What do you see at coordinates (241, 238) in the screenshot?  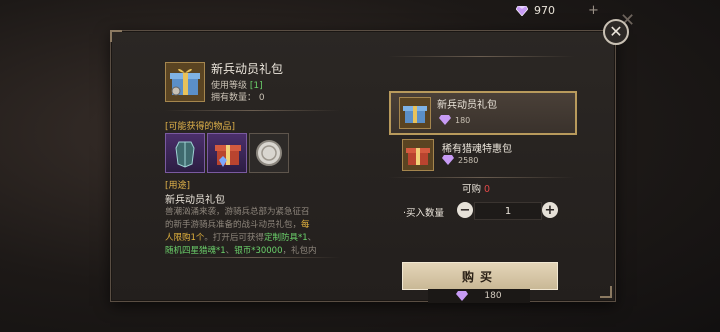 I see `desc-line: 人限购1个。打开后可获得定制防具*1、` at bounding box center [241, 238].